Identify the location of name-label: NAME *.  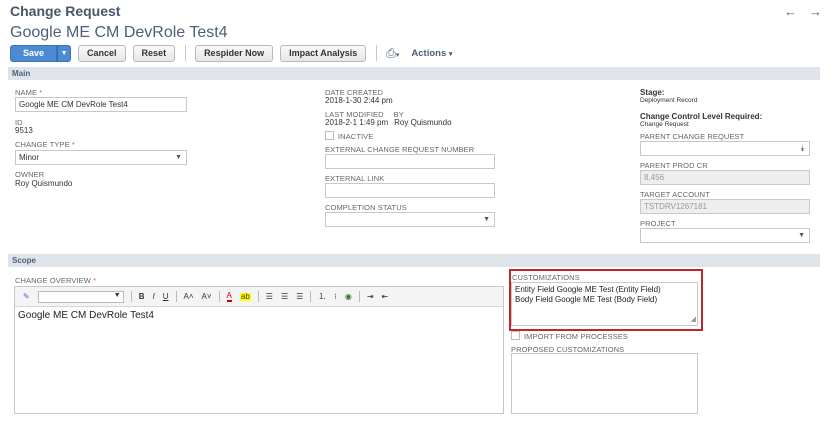
(28, 92).